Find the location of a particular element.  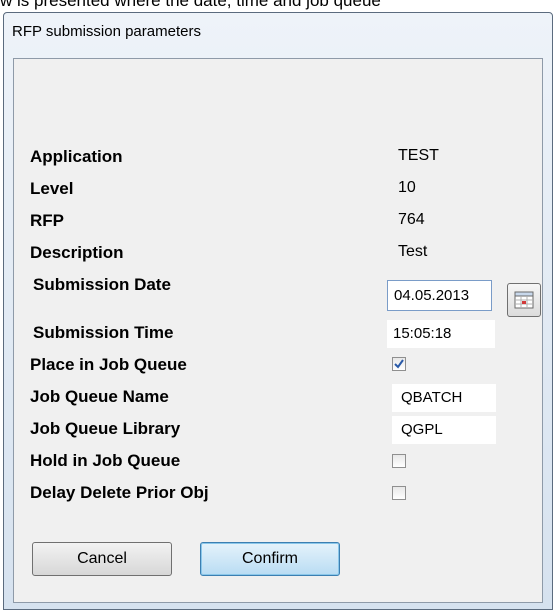

checkmark-icon is located at coordinates (399, 364).